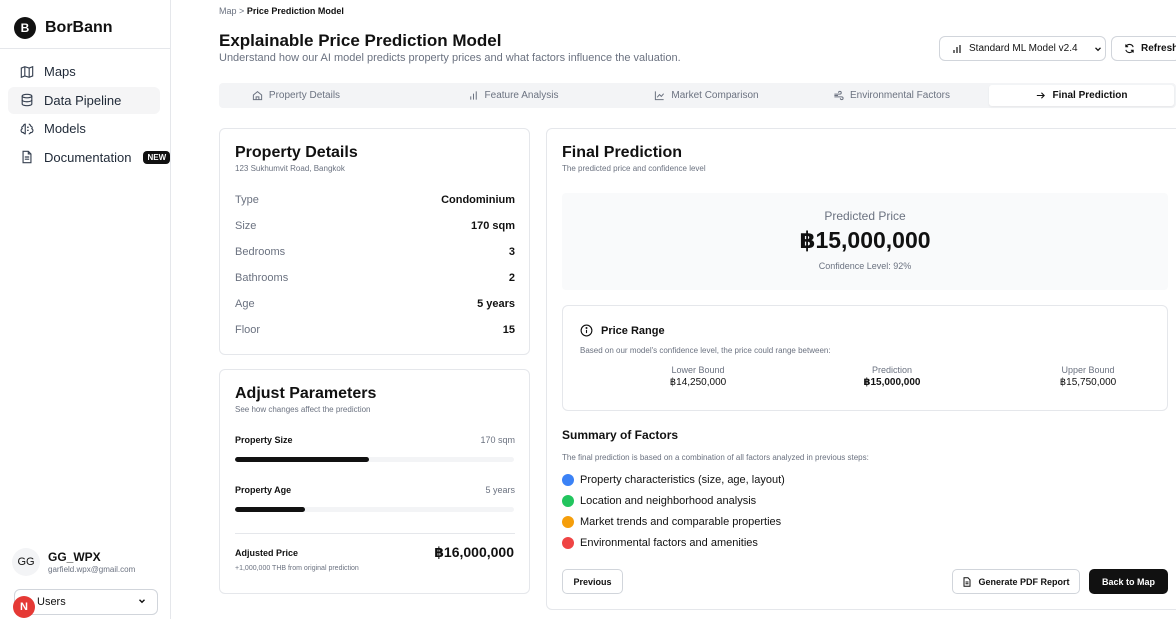  What do you see at coordinates (500, 490) in the screenshot?
I see `property-age-value: 5 years` at bounding box center [500, 490].